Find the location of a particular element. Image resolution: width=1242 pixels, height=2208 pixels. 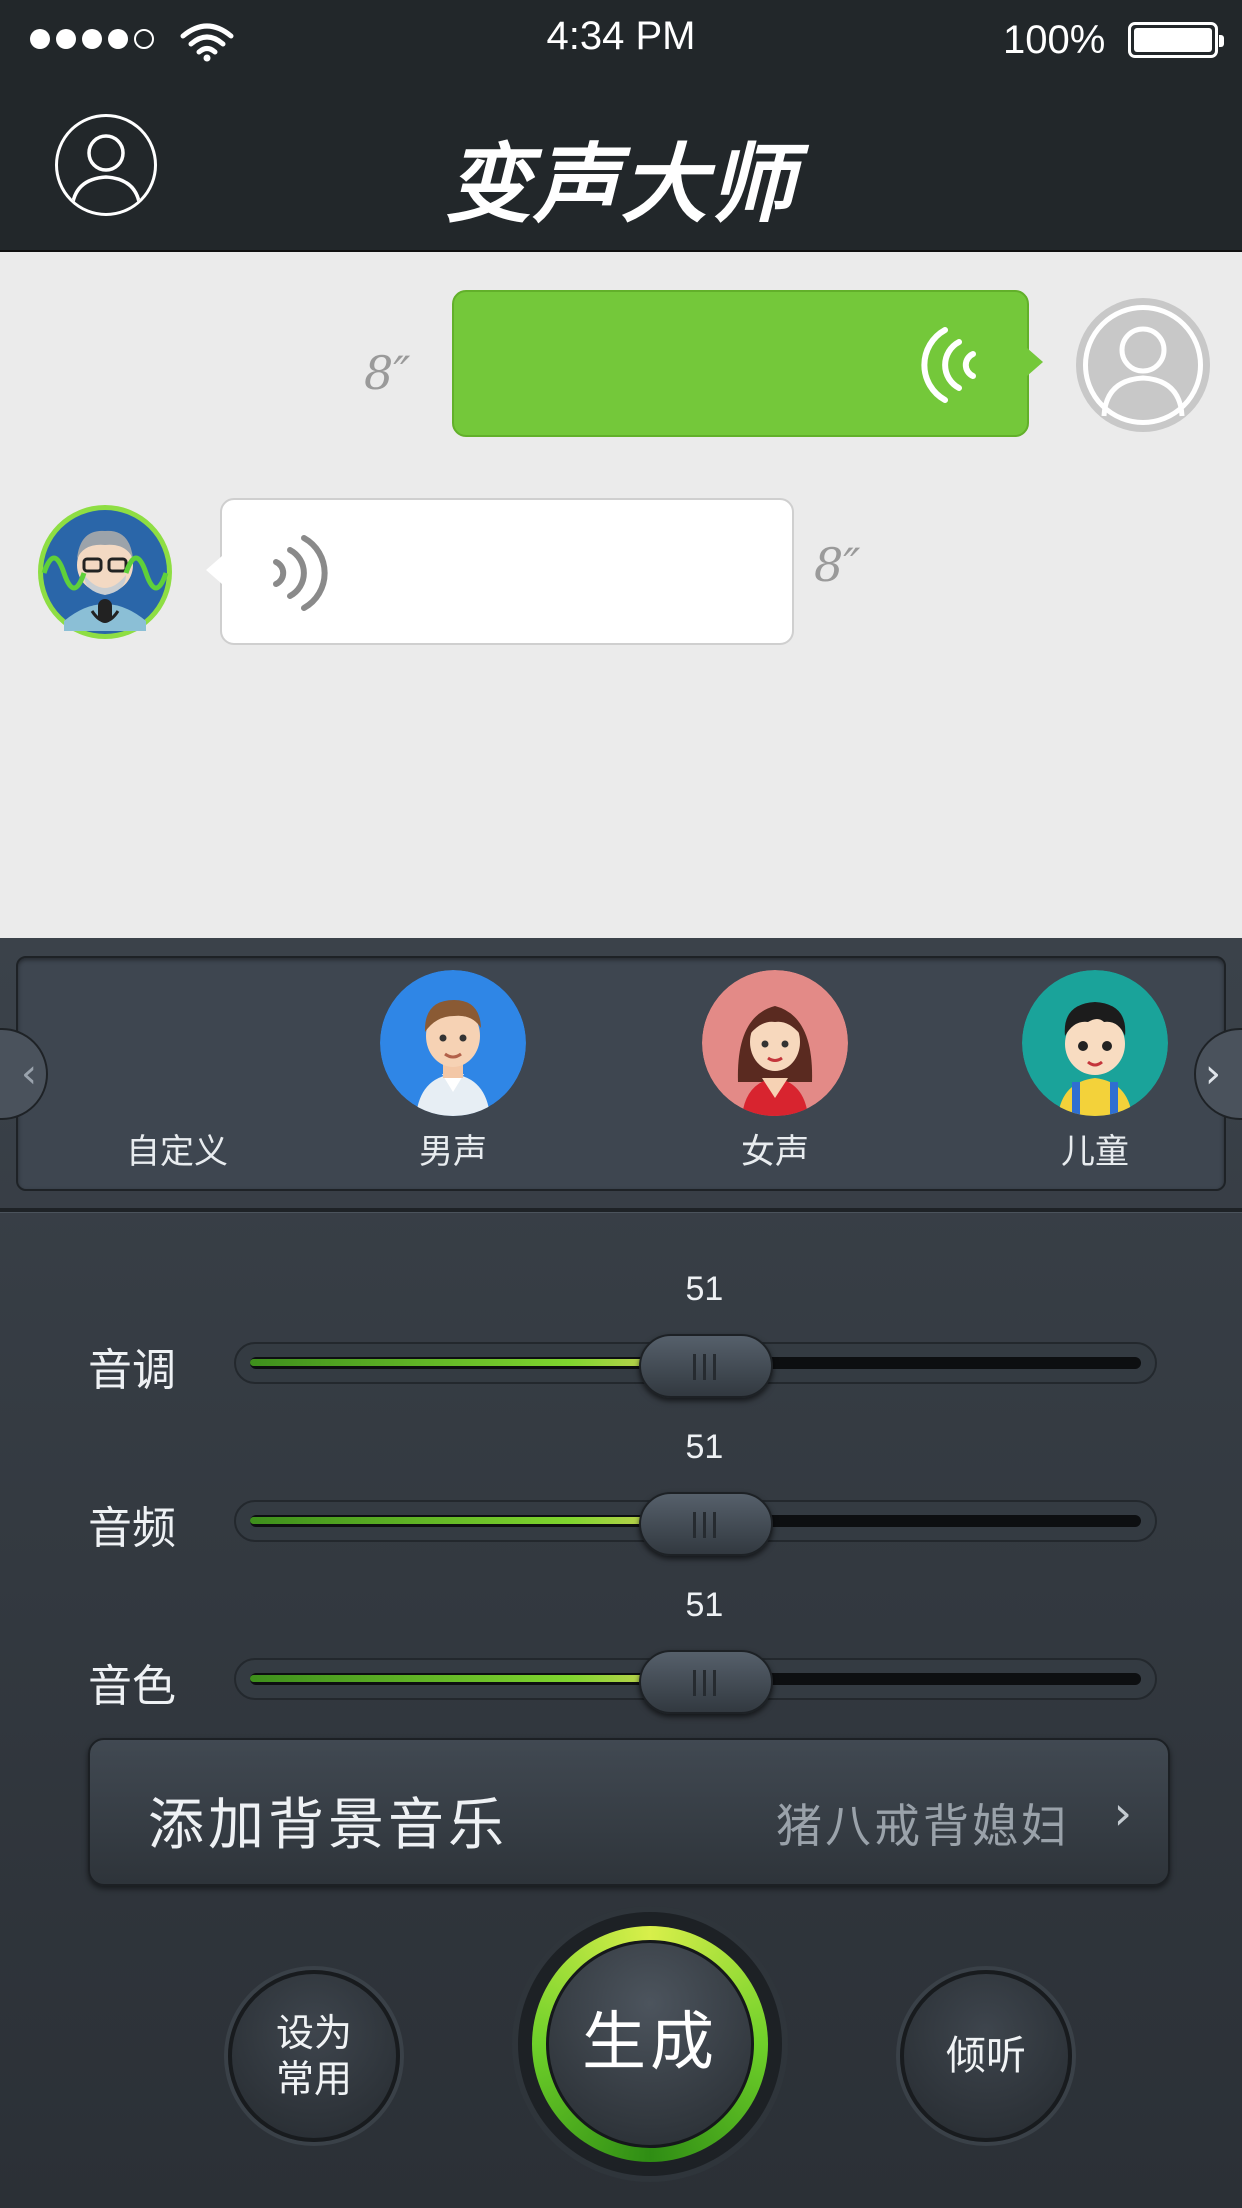

panel-divider is located at coordinates (621, 1210).